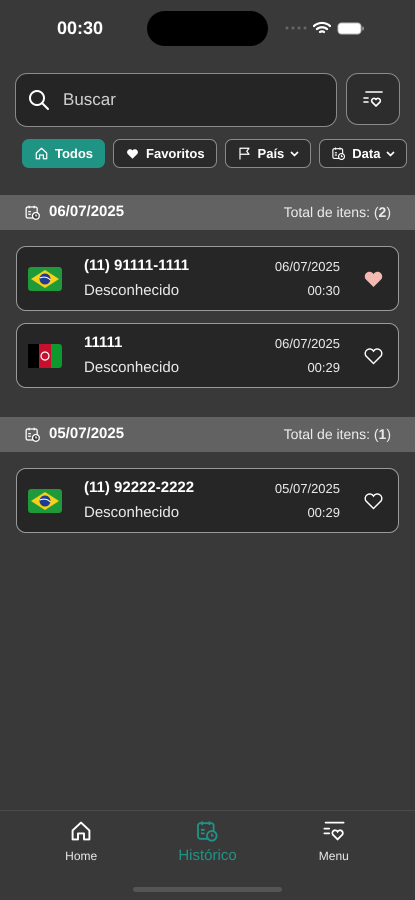 This screenshot has height=900, width=415. What do you see at coordinates (165, 153) in the screenshot?
I see `filter-chip: Favoritos` at bounding box center [165, 153].